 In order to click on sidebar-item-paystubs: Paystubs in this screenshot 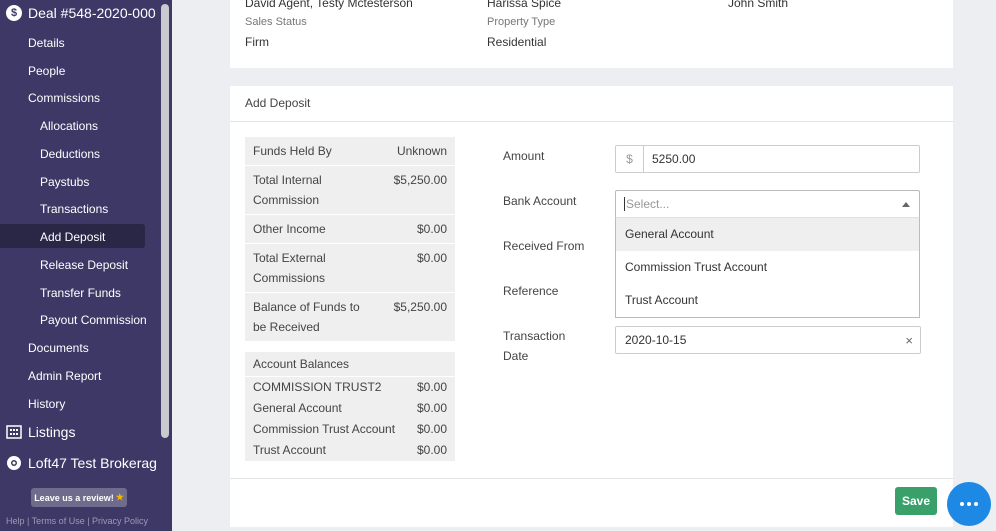, I will do `click(64, 182)`.